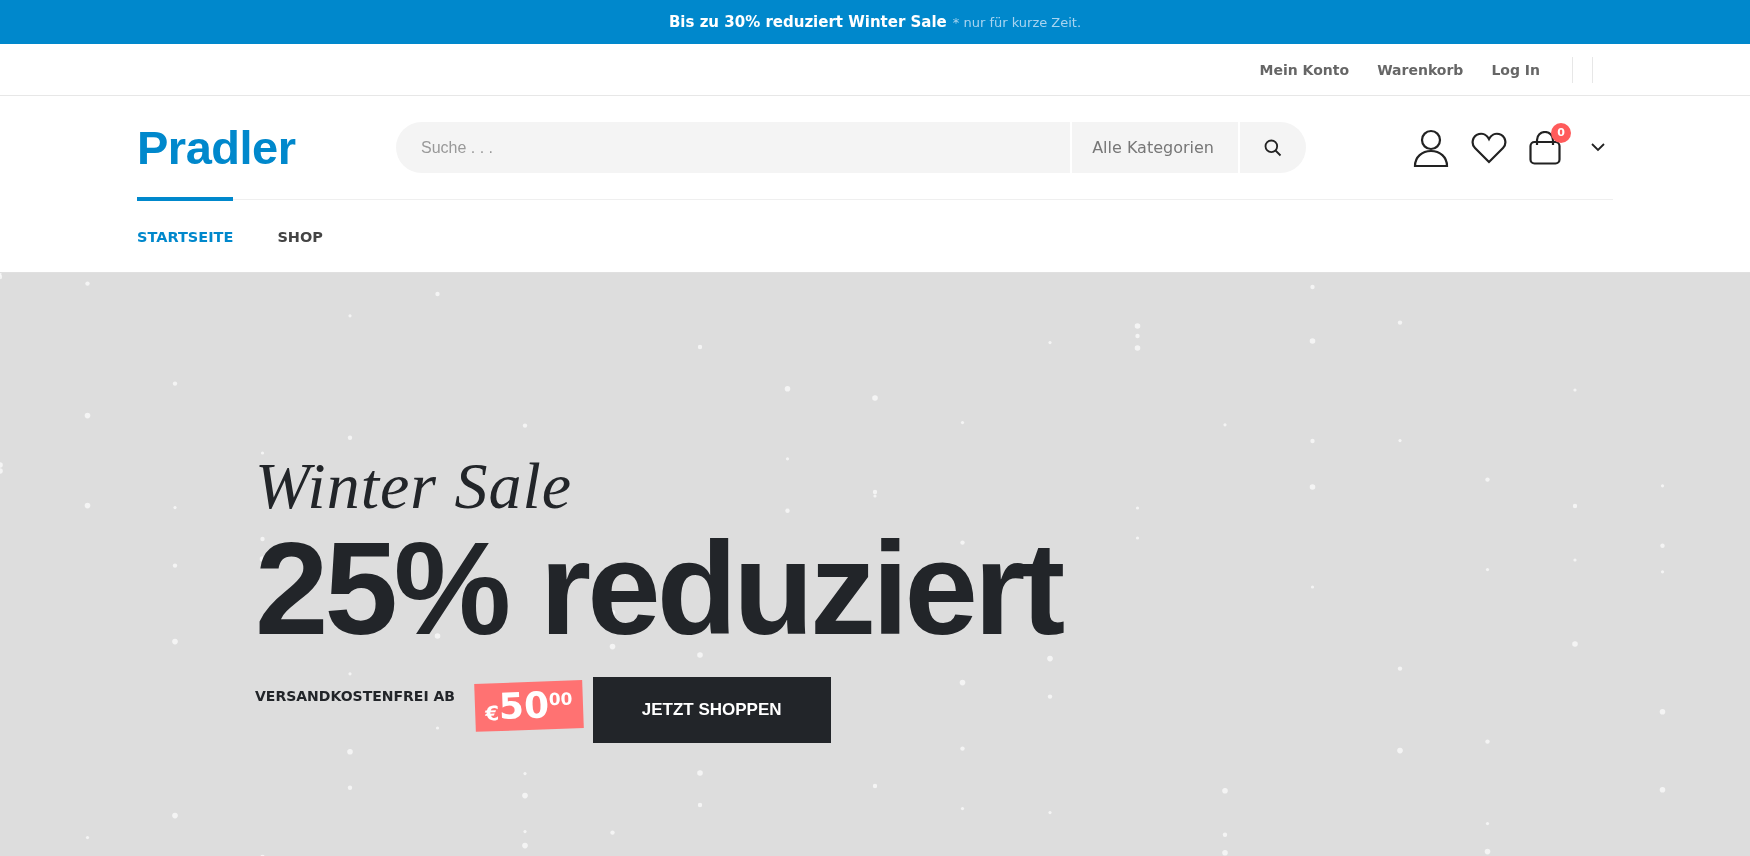  What do you see at coordinates (1561, 132) in the screenshot?
I see `cart-count-badge: 0` at bounding box center [1561, 132].